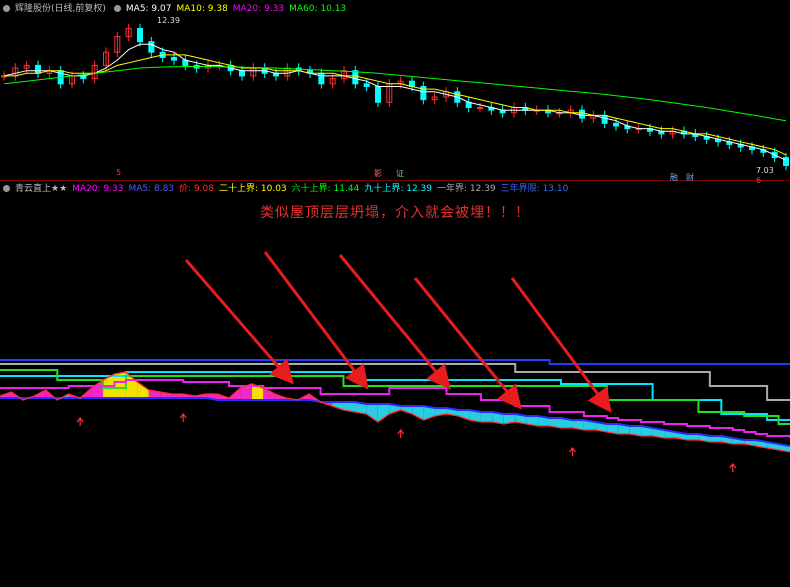 The height and width of the screenshot is (587, 790). I want to click on legend-ma10: MA10: 9.38, so click(202, 9).